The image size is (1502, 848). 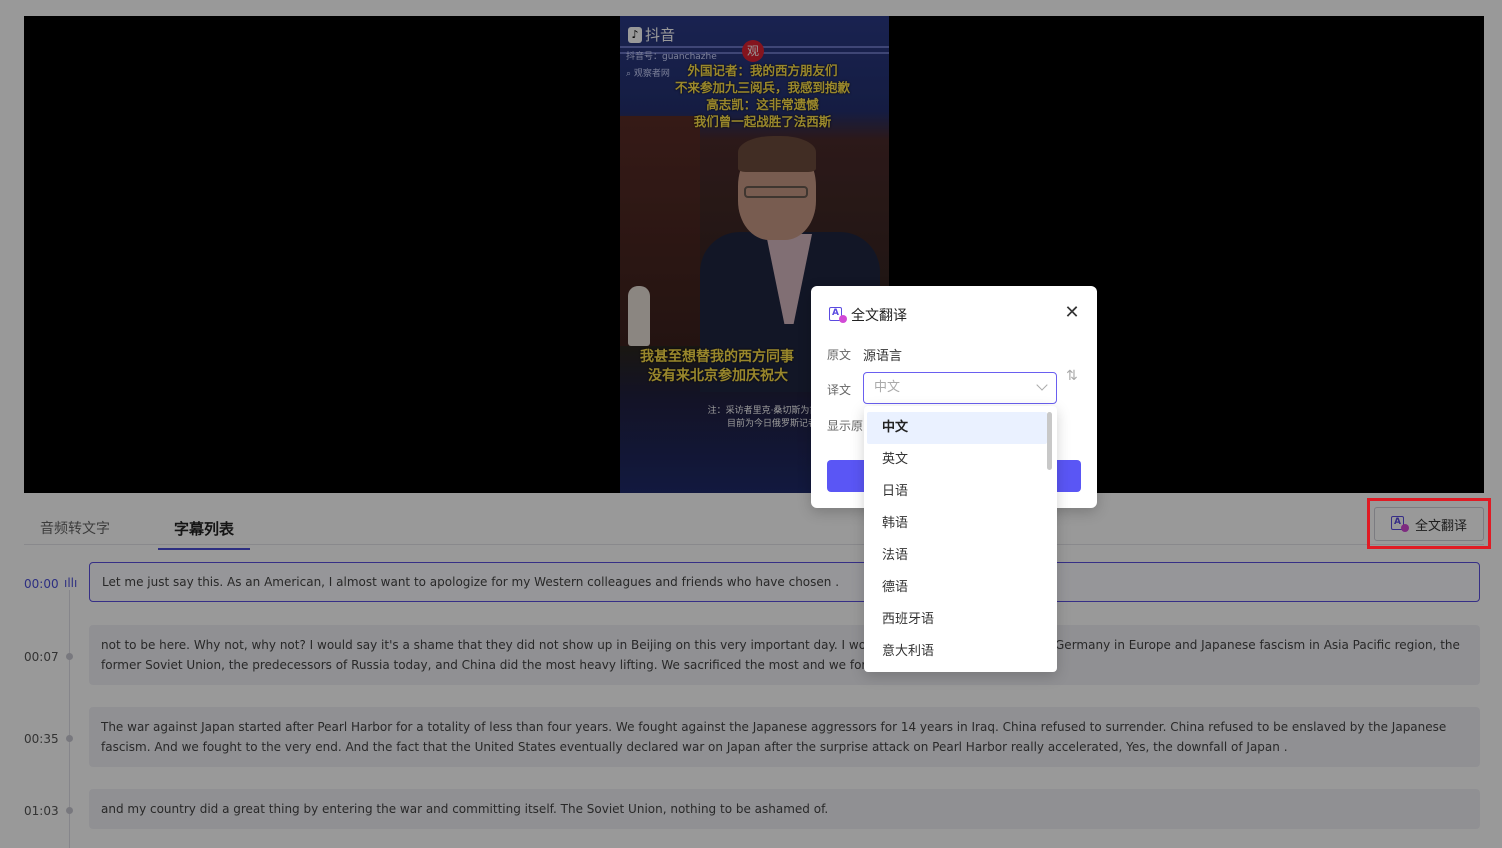 I want to click on language-option-french: 法语, so click(x=957, y=556).